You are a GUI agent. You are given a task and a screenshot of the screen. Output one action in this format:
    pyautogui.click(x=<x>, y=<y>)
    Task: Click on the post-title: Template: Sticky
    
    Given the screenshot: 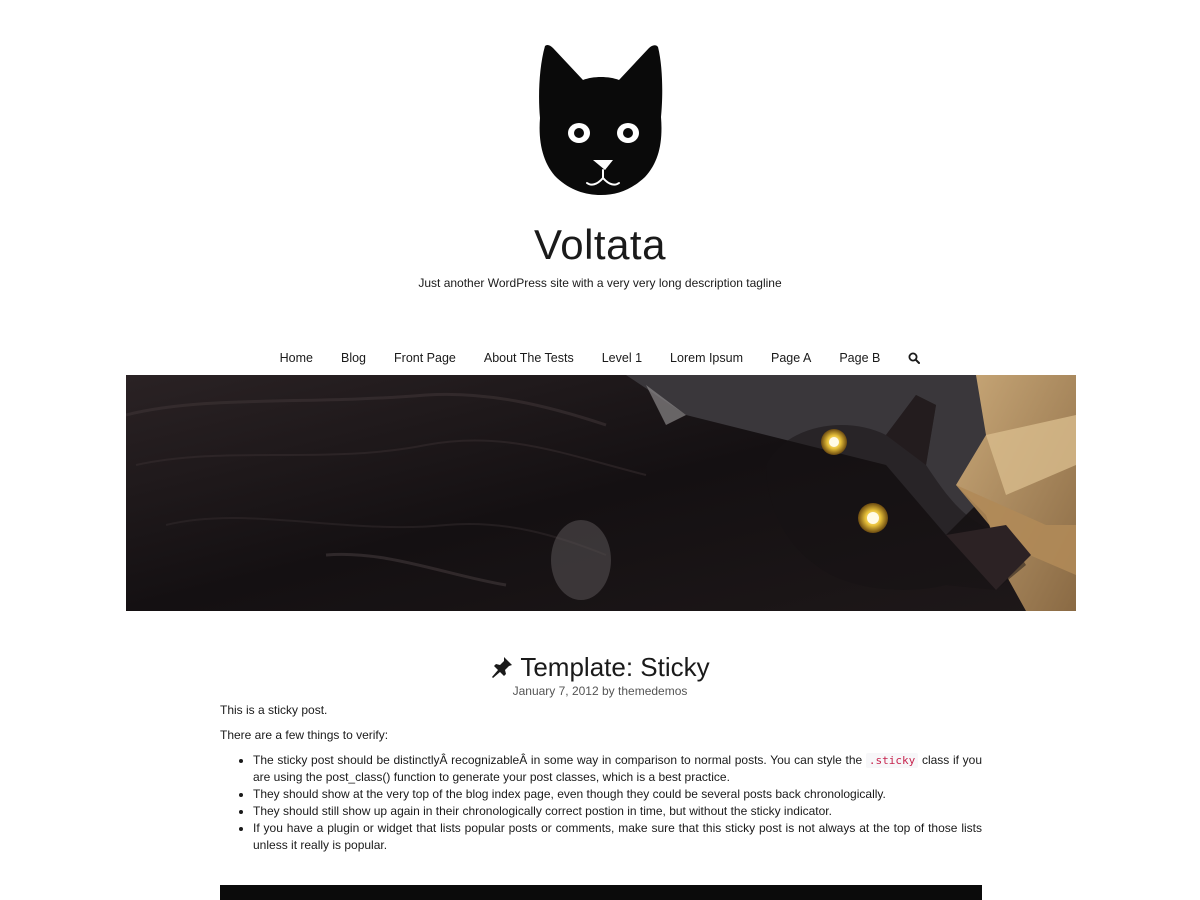 What is the action you would take?
    pyautogui.click(x=600, y=667)
    